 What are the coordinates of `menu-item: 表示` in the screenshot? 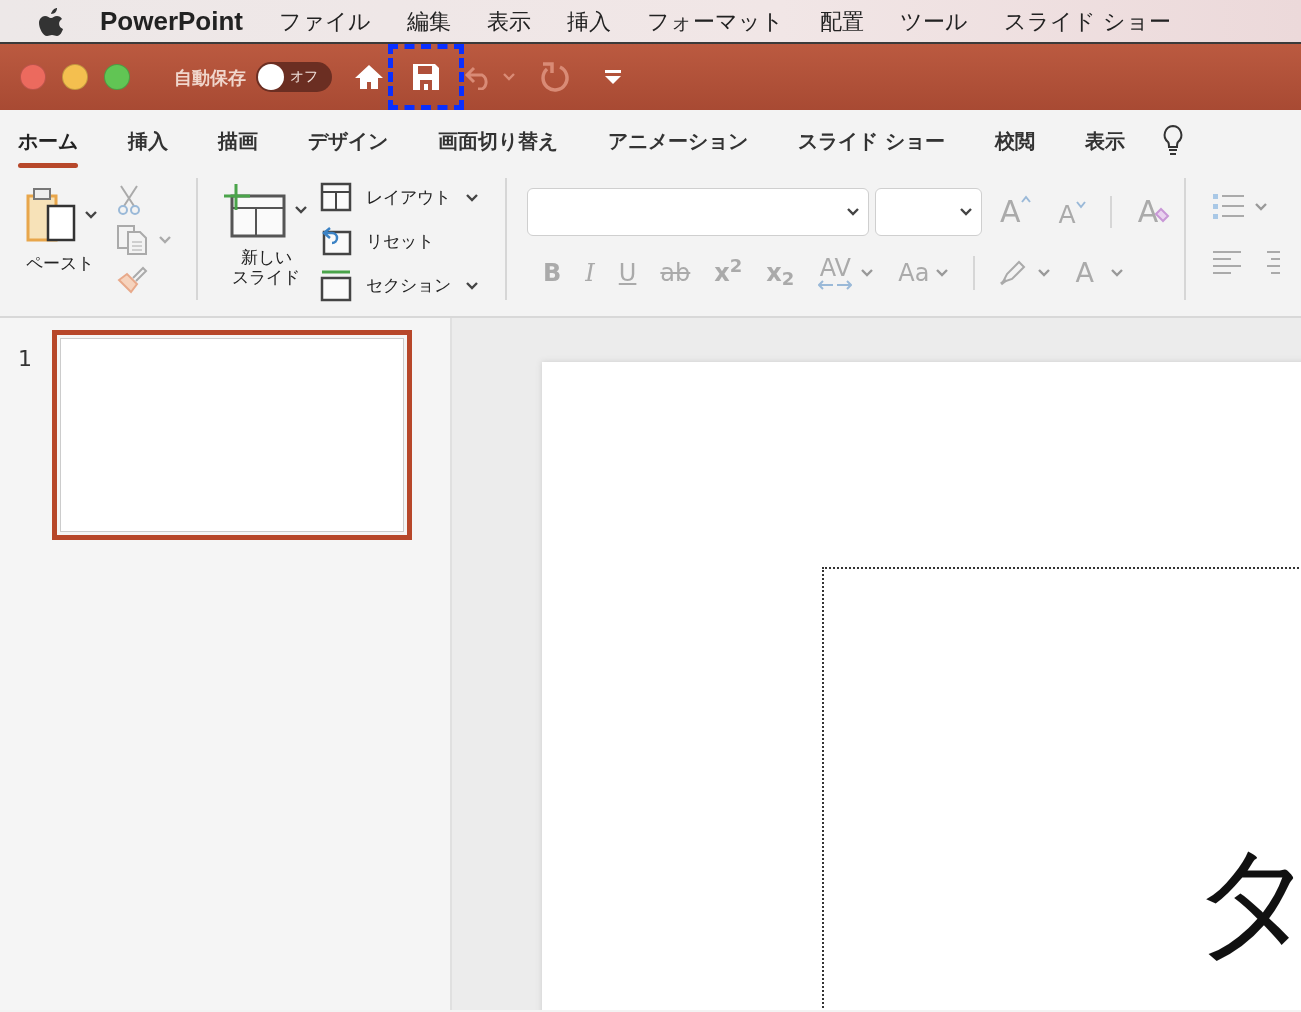 It's located at (509, 21).